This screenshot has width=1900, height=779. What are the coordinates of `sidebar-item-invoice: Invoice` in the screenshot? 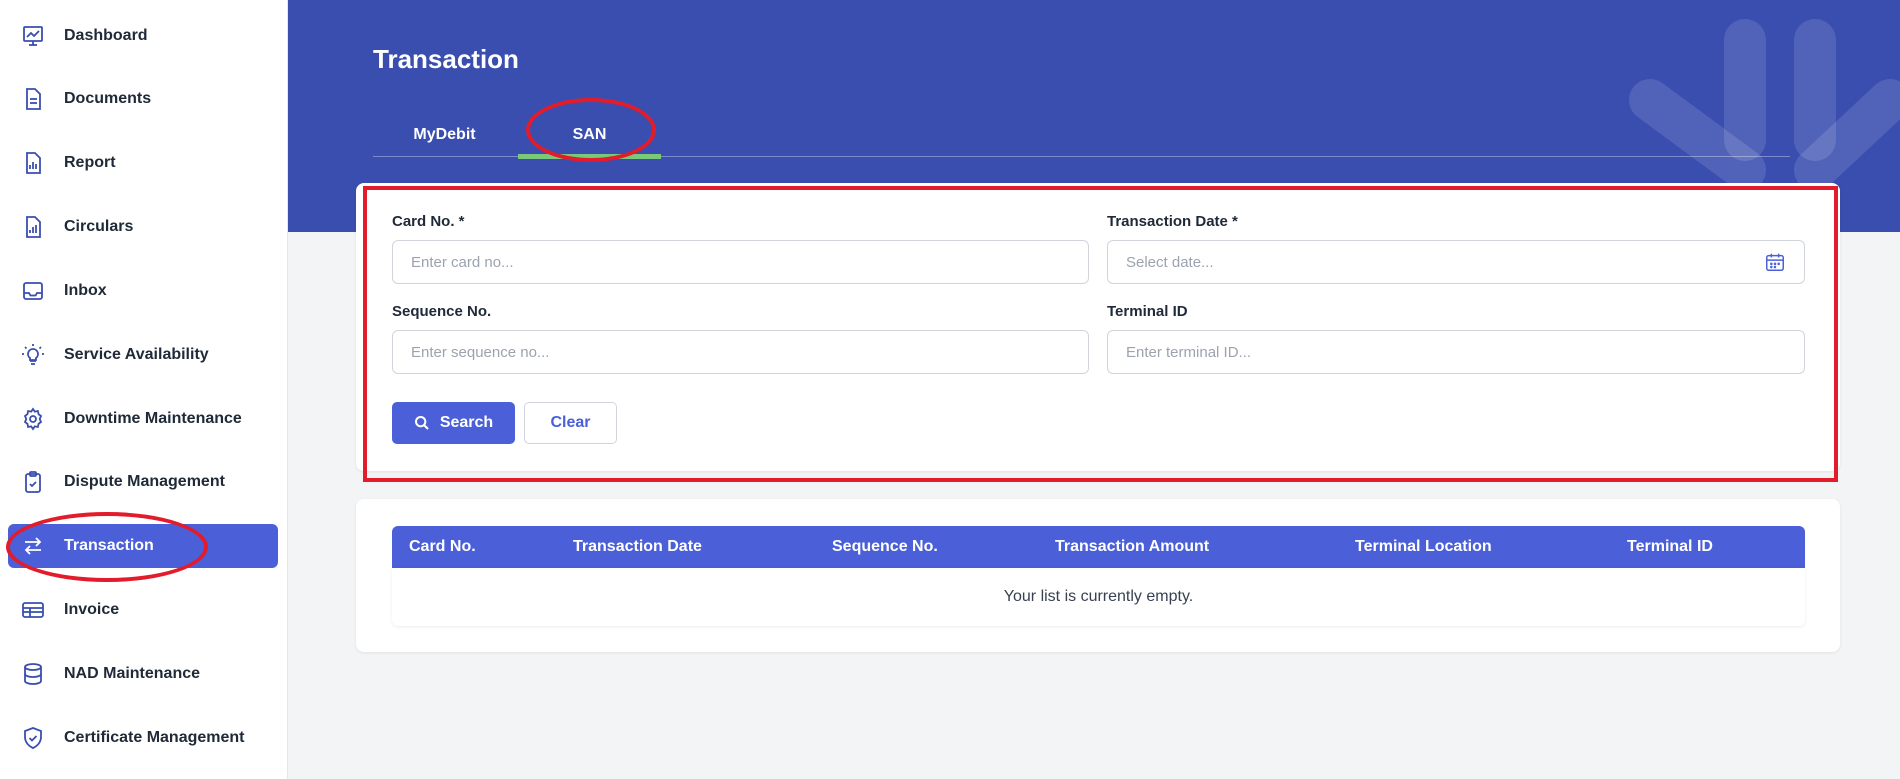 It's located at (143, 610).